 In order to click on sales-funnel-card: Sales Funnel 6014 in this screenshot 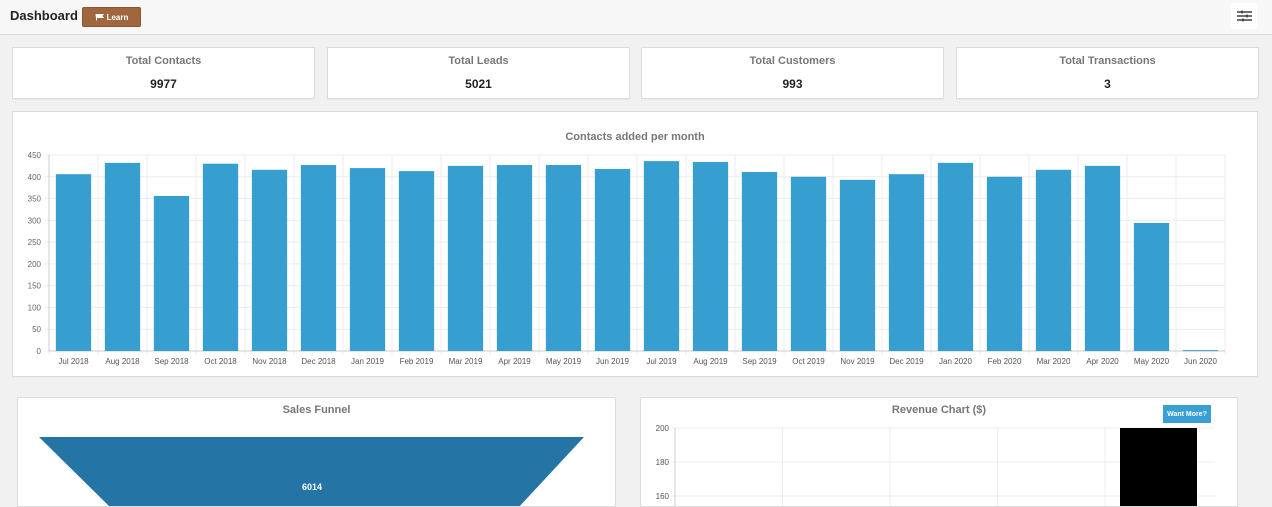, I will do `click(316, 452)`.